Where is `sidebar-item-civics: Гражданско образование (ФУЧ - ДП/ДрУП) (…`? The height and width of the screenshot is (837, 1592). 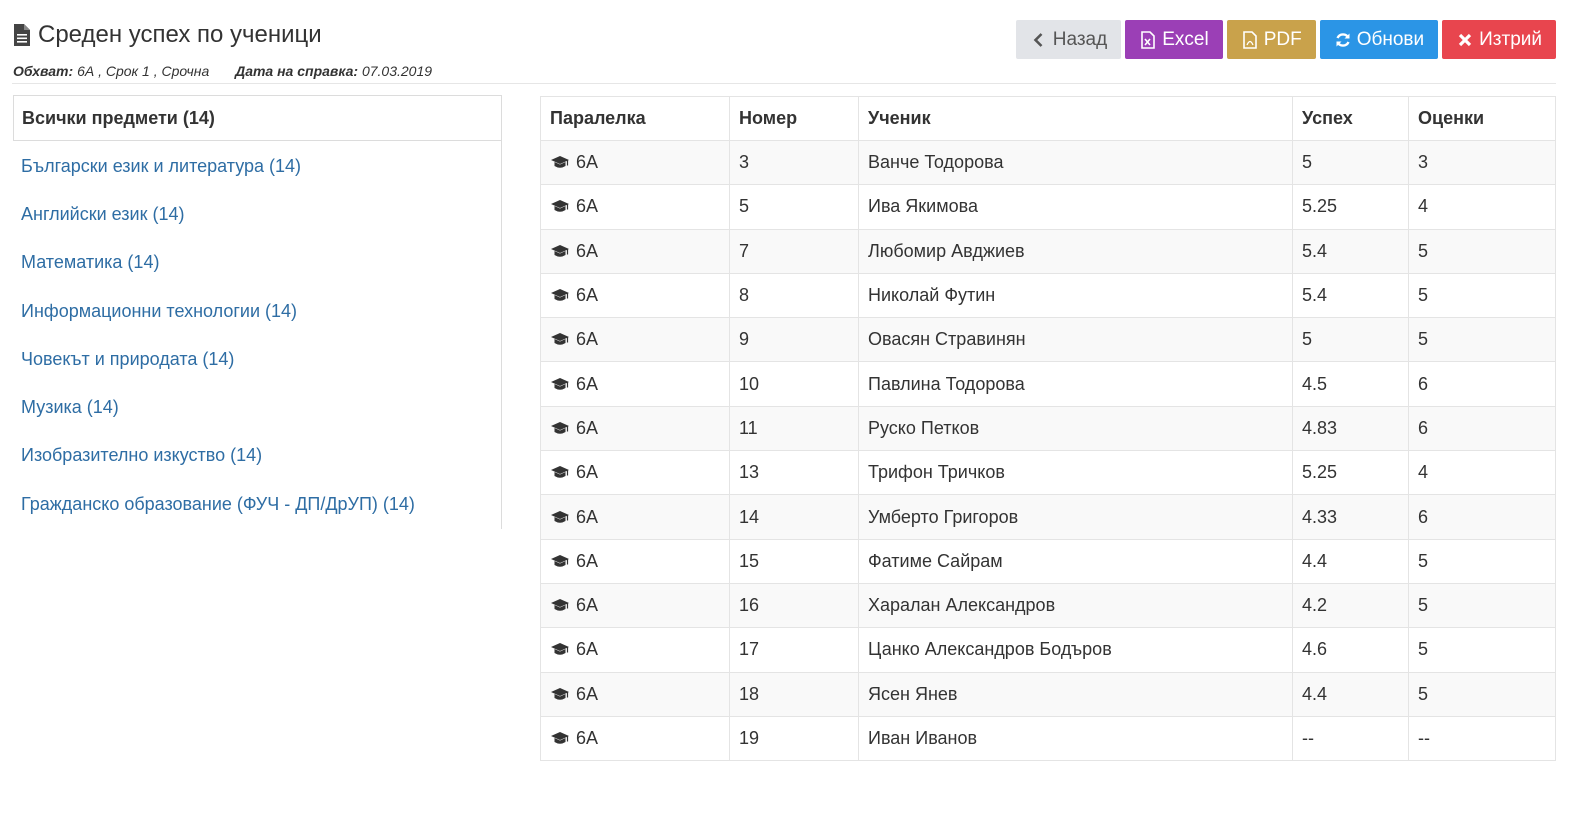
sidebar-item-civics: Гражданско образование (ФУЧ - ДП/ДрУП) (… is located at coordinates (257, 504).